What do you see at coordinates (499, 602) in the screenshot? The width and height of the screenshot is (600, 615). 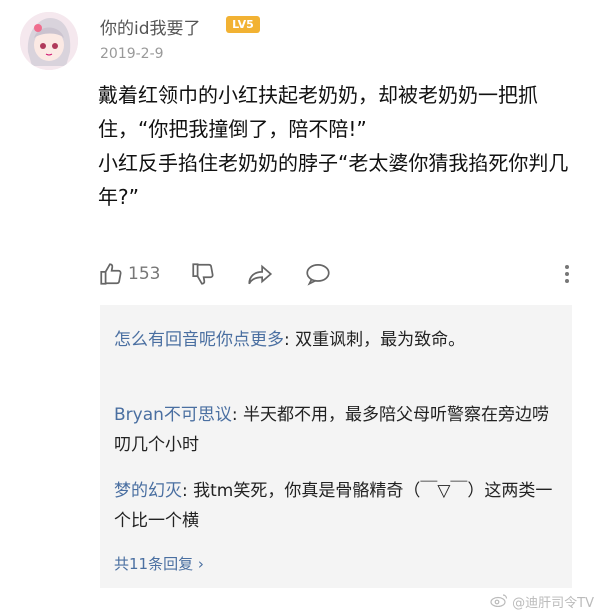 I see `weibo-logo-icon` at bounding box center [499, 602].